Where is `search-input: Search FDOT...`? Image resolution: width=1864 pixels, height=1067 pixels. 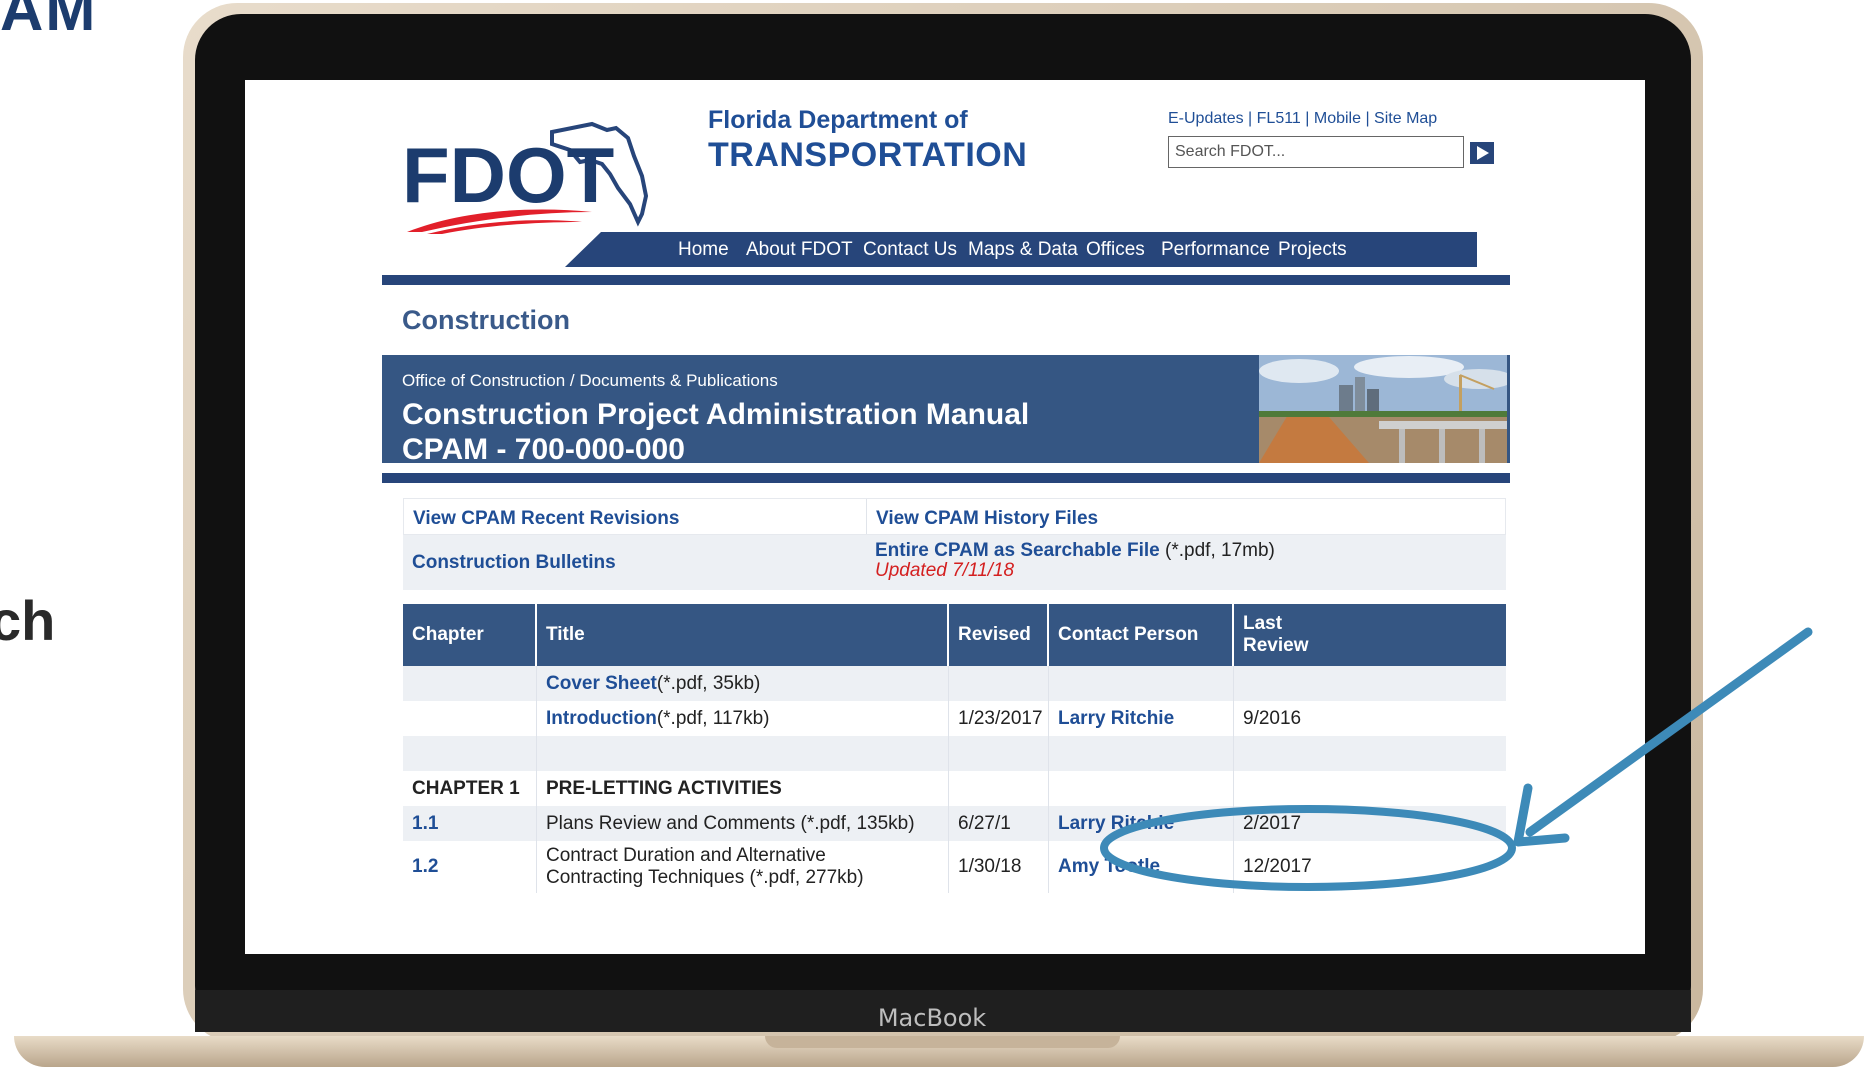
search-input: Search FDOT... is located at coordinates (1316, 152).